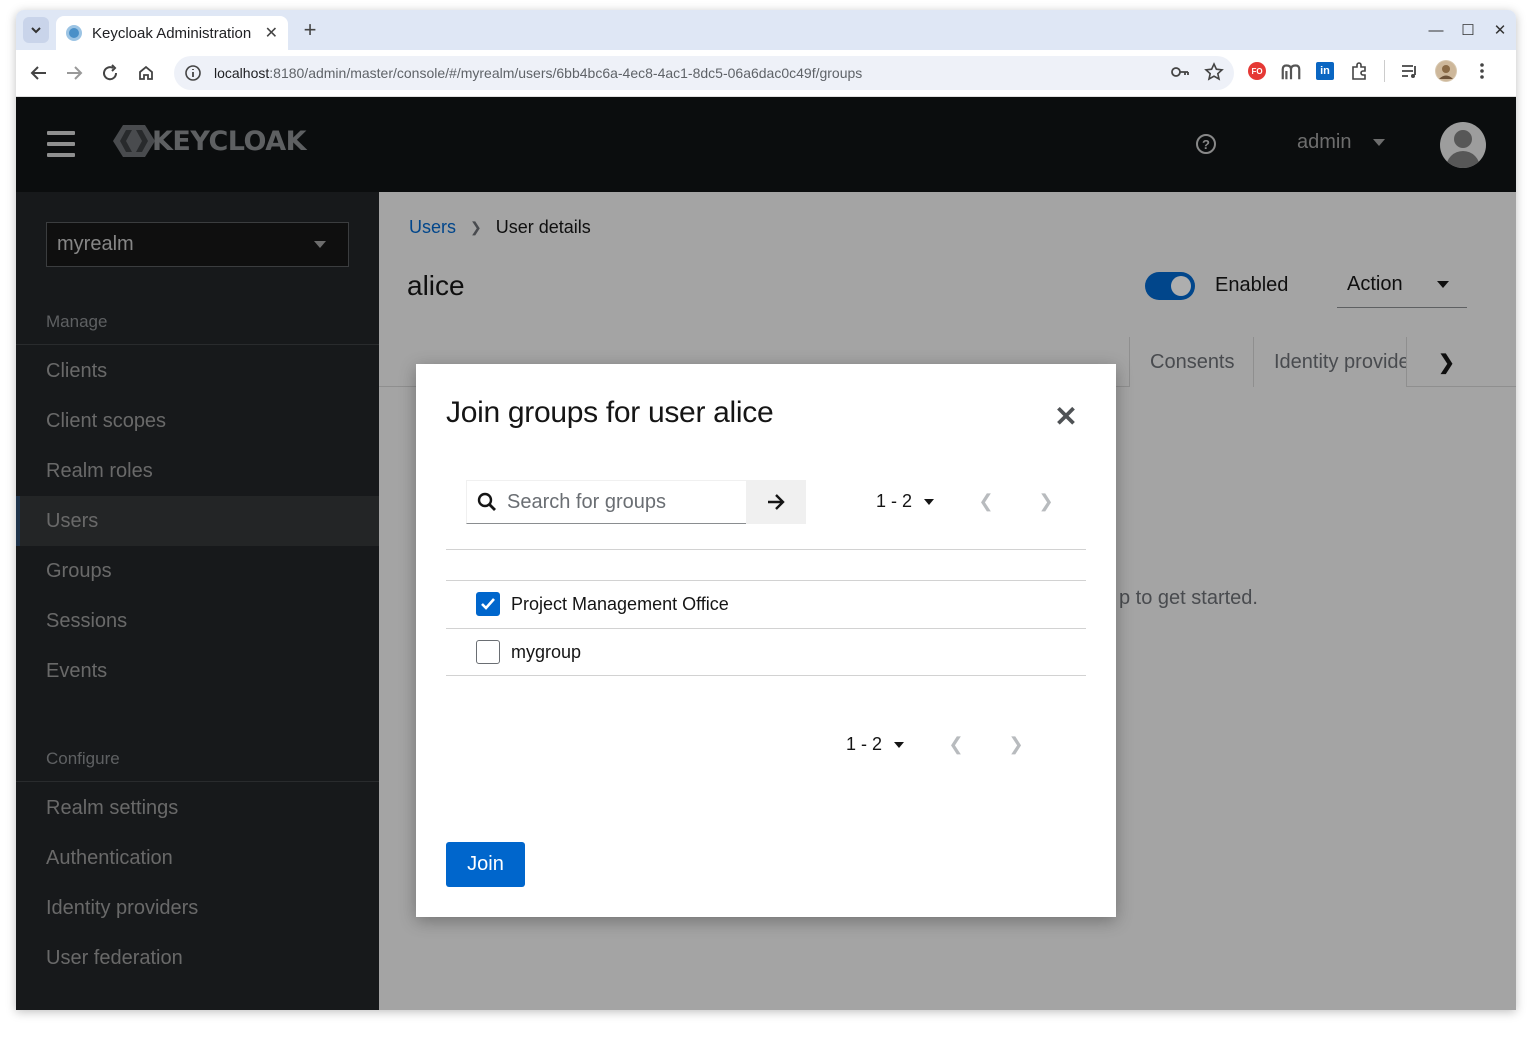 The height and width of the screenshot is (1042, 1532). What do you see at coordinates (1446, 71) in the screenshot?
I see `profile-avatar-icon` at bounding box center [1446, 71].